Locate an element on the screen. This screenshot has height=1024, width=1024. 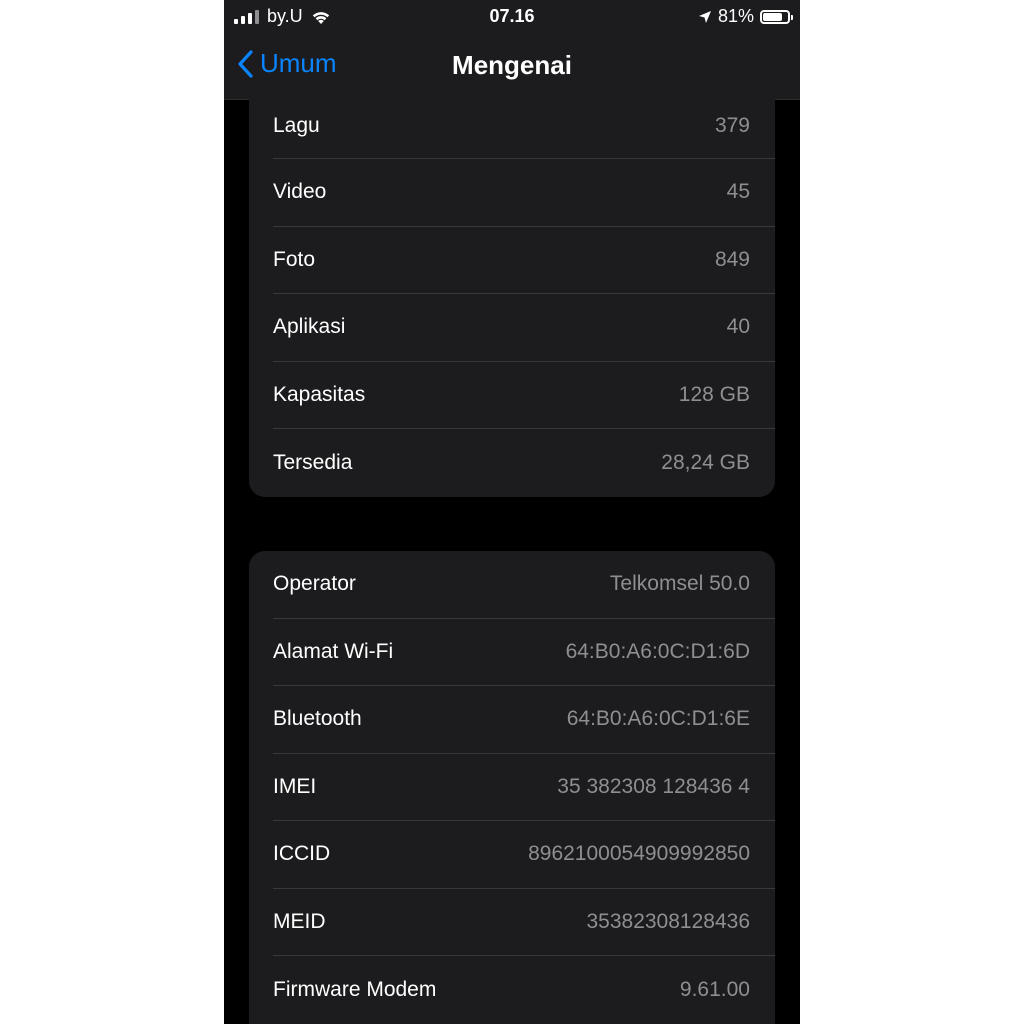
row-value: 9.61.00 is located at coordinates (714, 989).